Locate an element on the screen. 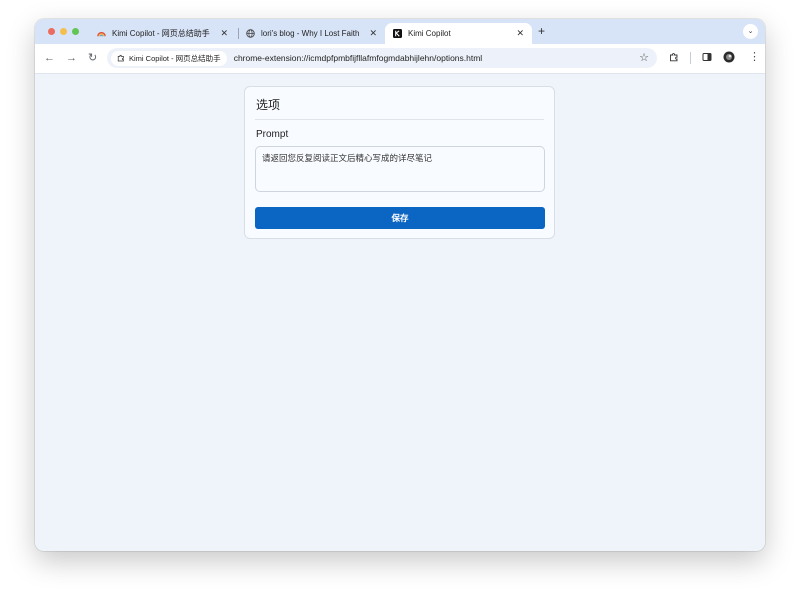  profile-avatar-icon is located at coordinates (729, 57).